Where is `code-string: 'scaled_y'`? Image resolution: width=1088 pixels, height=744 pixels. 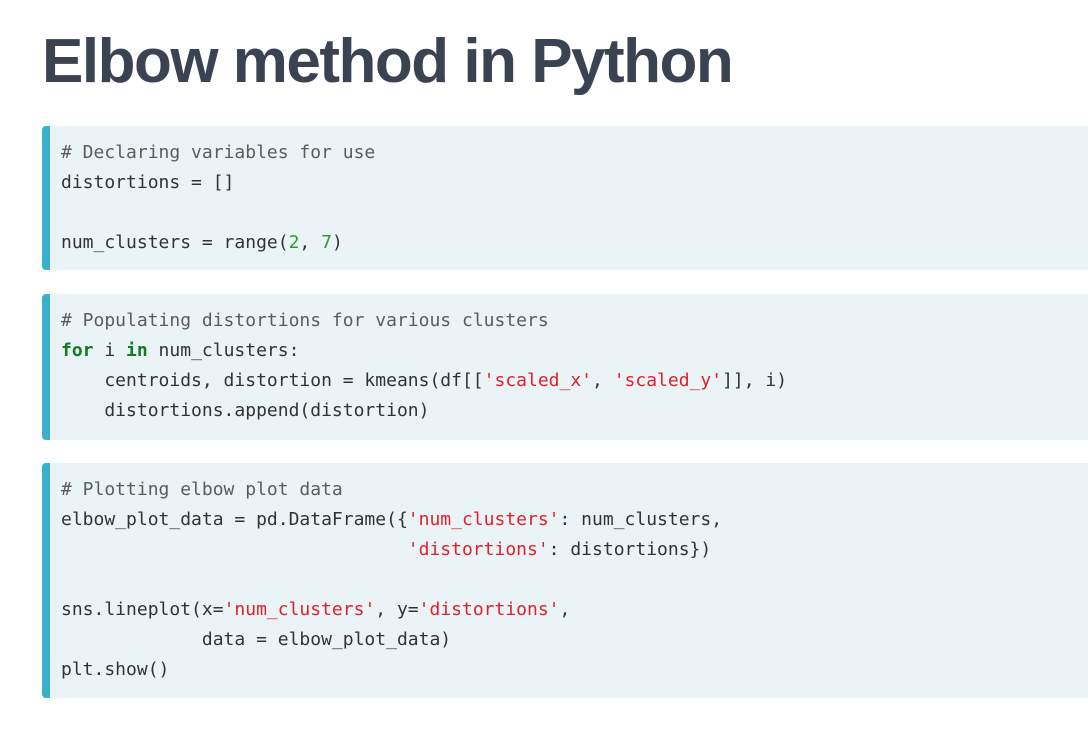 code-string: 'scaled_y' is located at coordinates (668, 380).